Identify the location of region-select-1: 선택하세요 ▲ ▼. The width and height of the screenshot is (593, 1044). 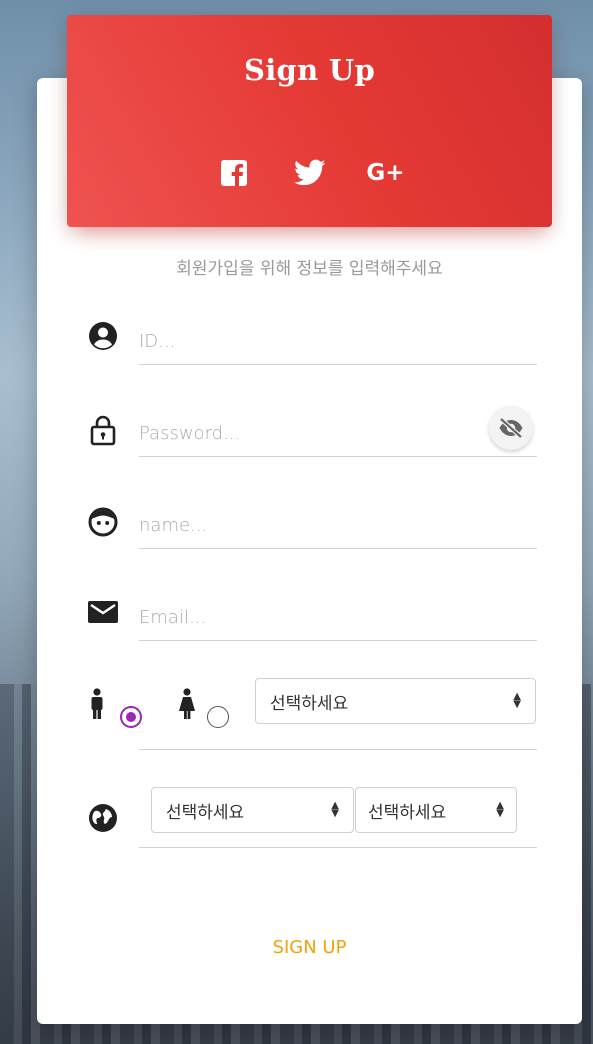
(252, 810).